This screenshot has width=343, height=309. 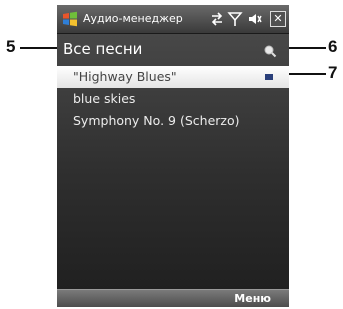 I want to click on search-icon, so click(x=270, y=51).